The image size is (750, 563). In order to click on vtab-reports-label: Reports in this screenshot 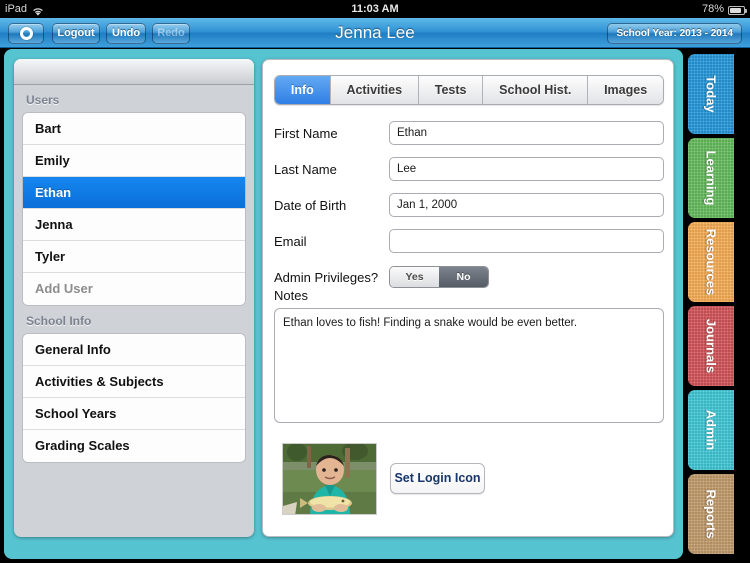, I will do `click(711, 514)`.